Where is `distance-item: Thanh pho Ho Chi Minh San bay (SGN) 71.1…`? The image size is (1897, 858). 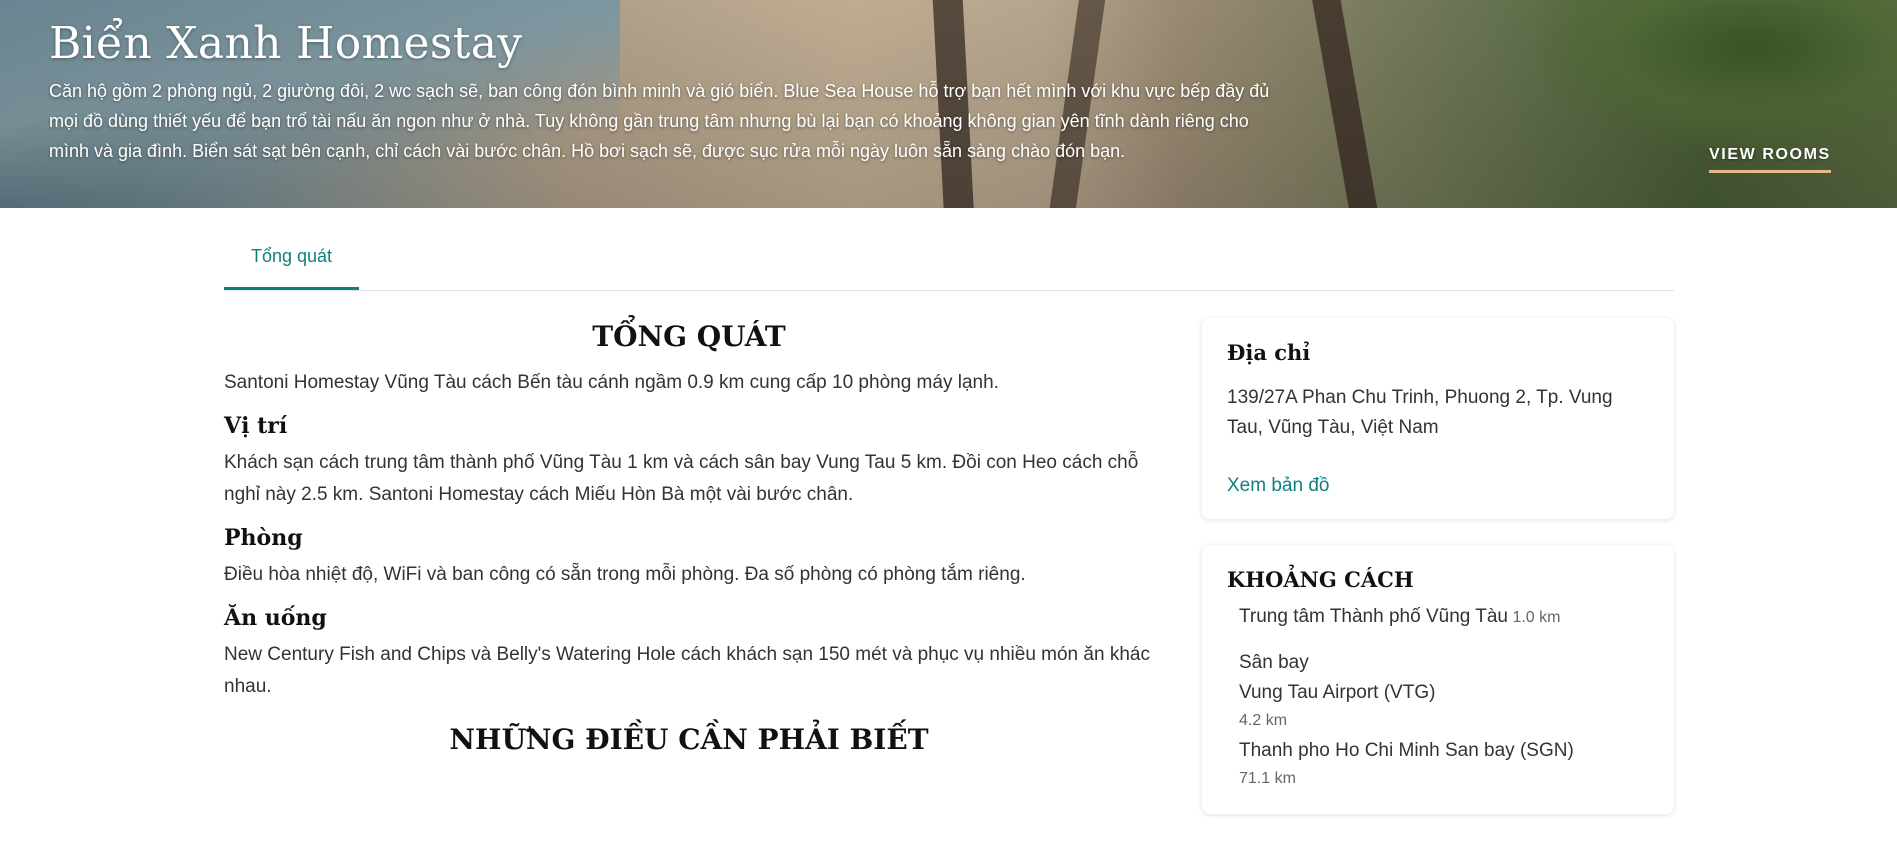 distance-item: Thanh pho Ho Chi Minh San bay (SGN) 71.1… is located at coordinates (1444, 762).